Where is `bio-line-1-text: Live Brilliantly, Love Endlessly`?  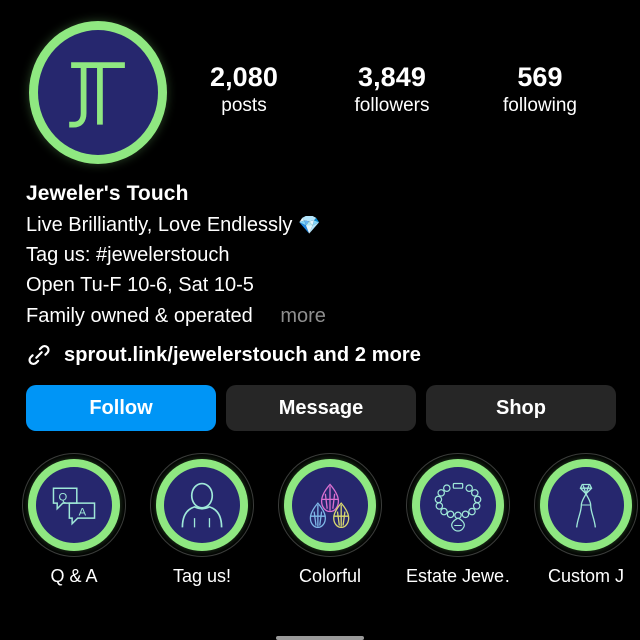 bio-line-1-text: Live Brilliantly, Love Endlessly is located at coordinates (159, 224).